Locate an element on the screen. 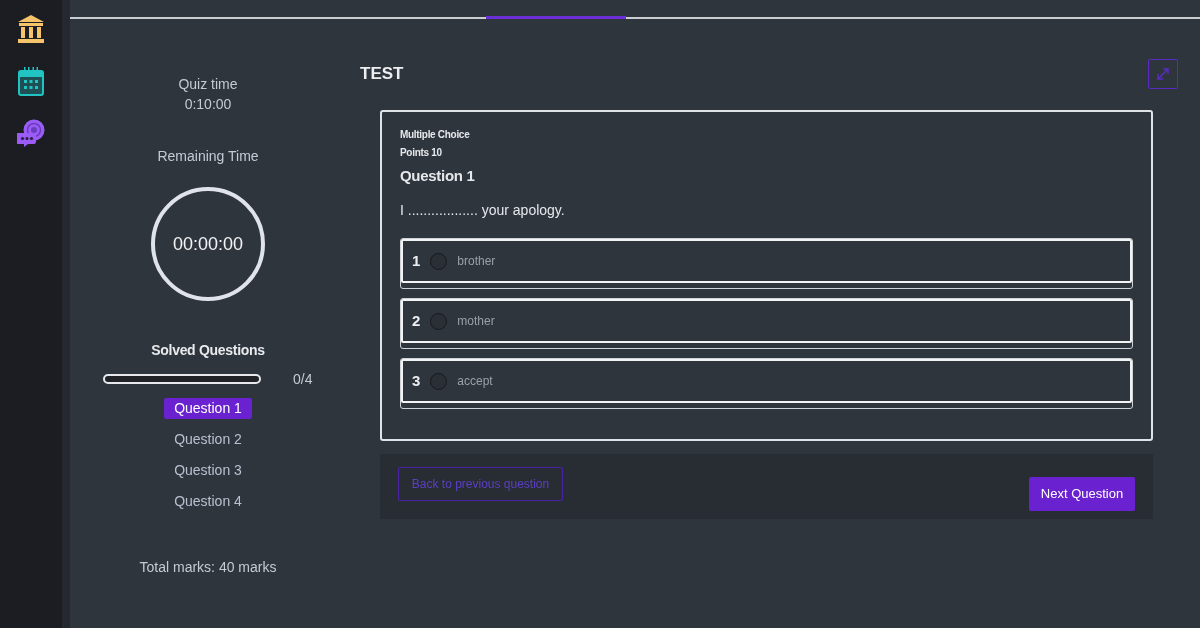  remaining-time-value: 00:00:00 is located at coordinates (208, 244).